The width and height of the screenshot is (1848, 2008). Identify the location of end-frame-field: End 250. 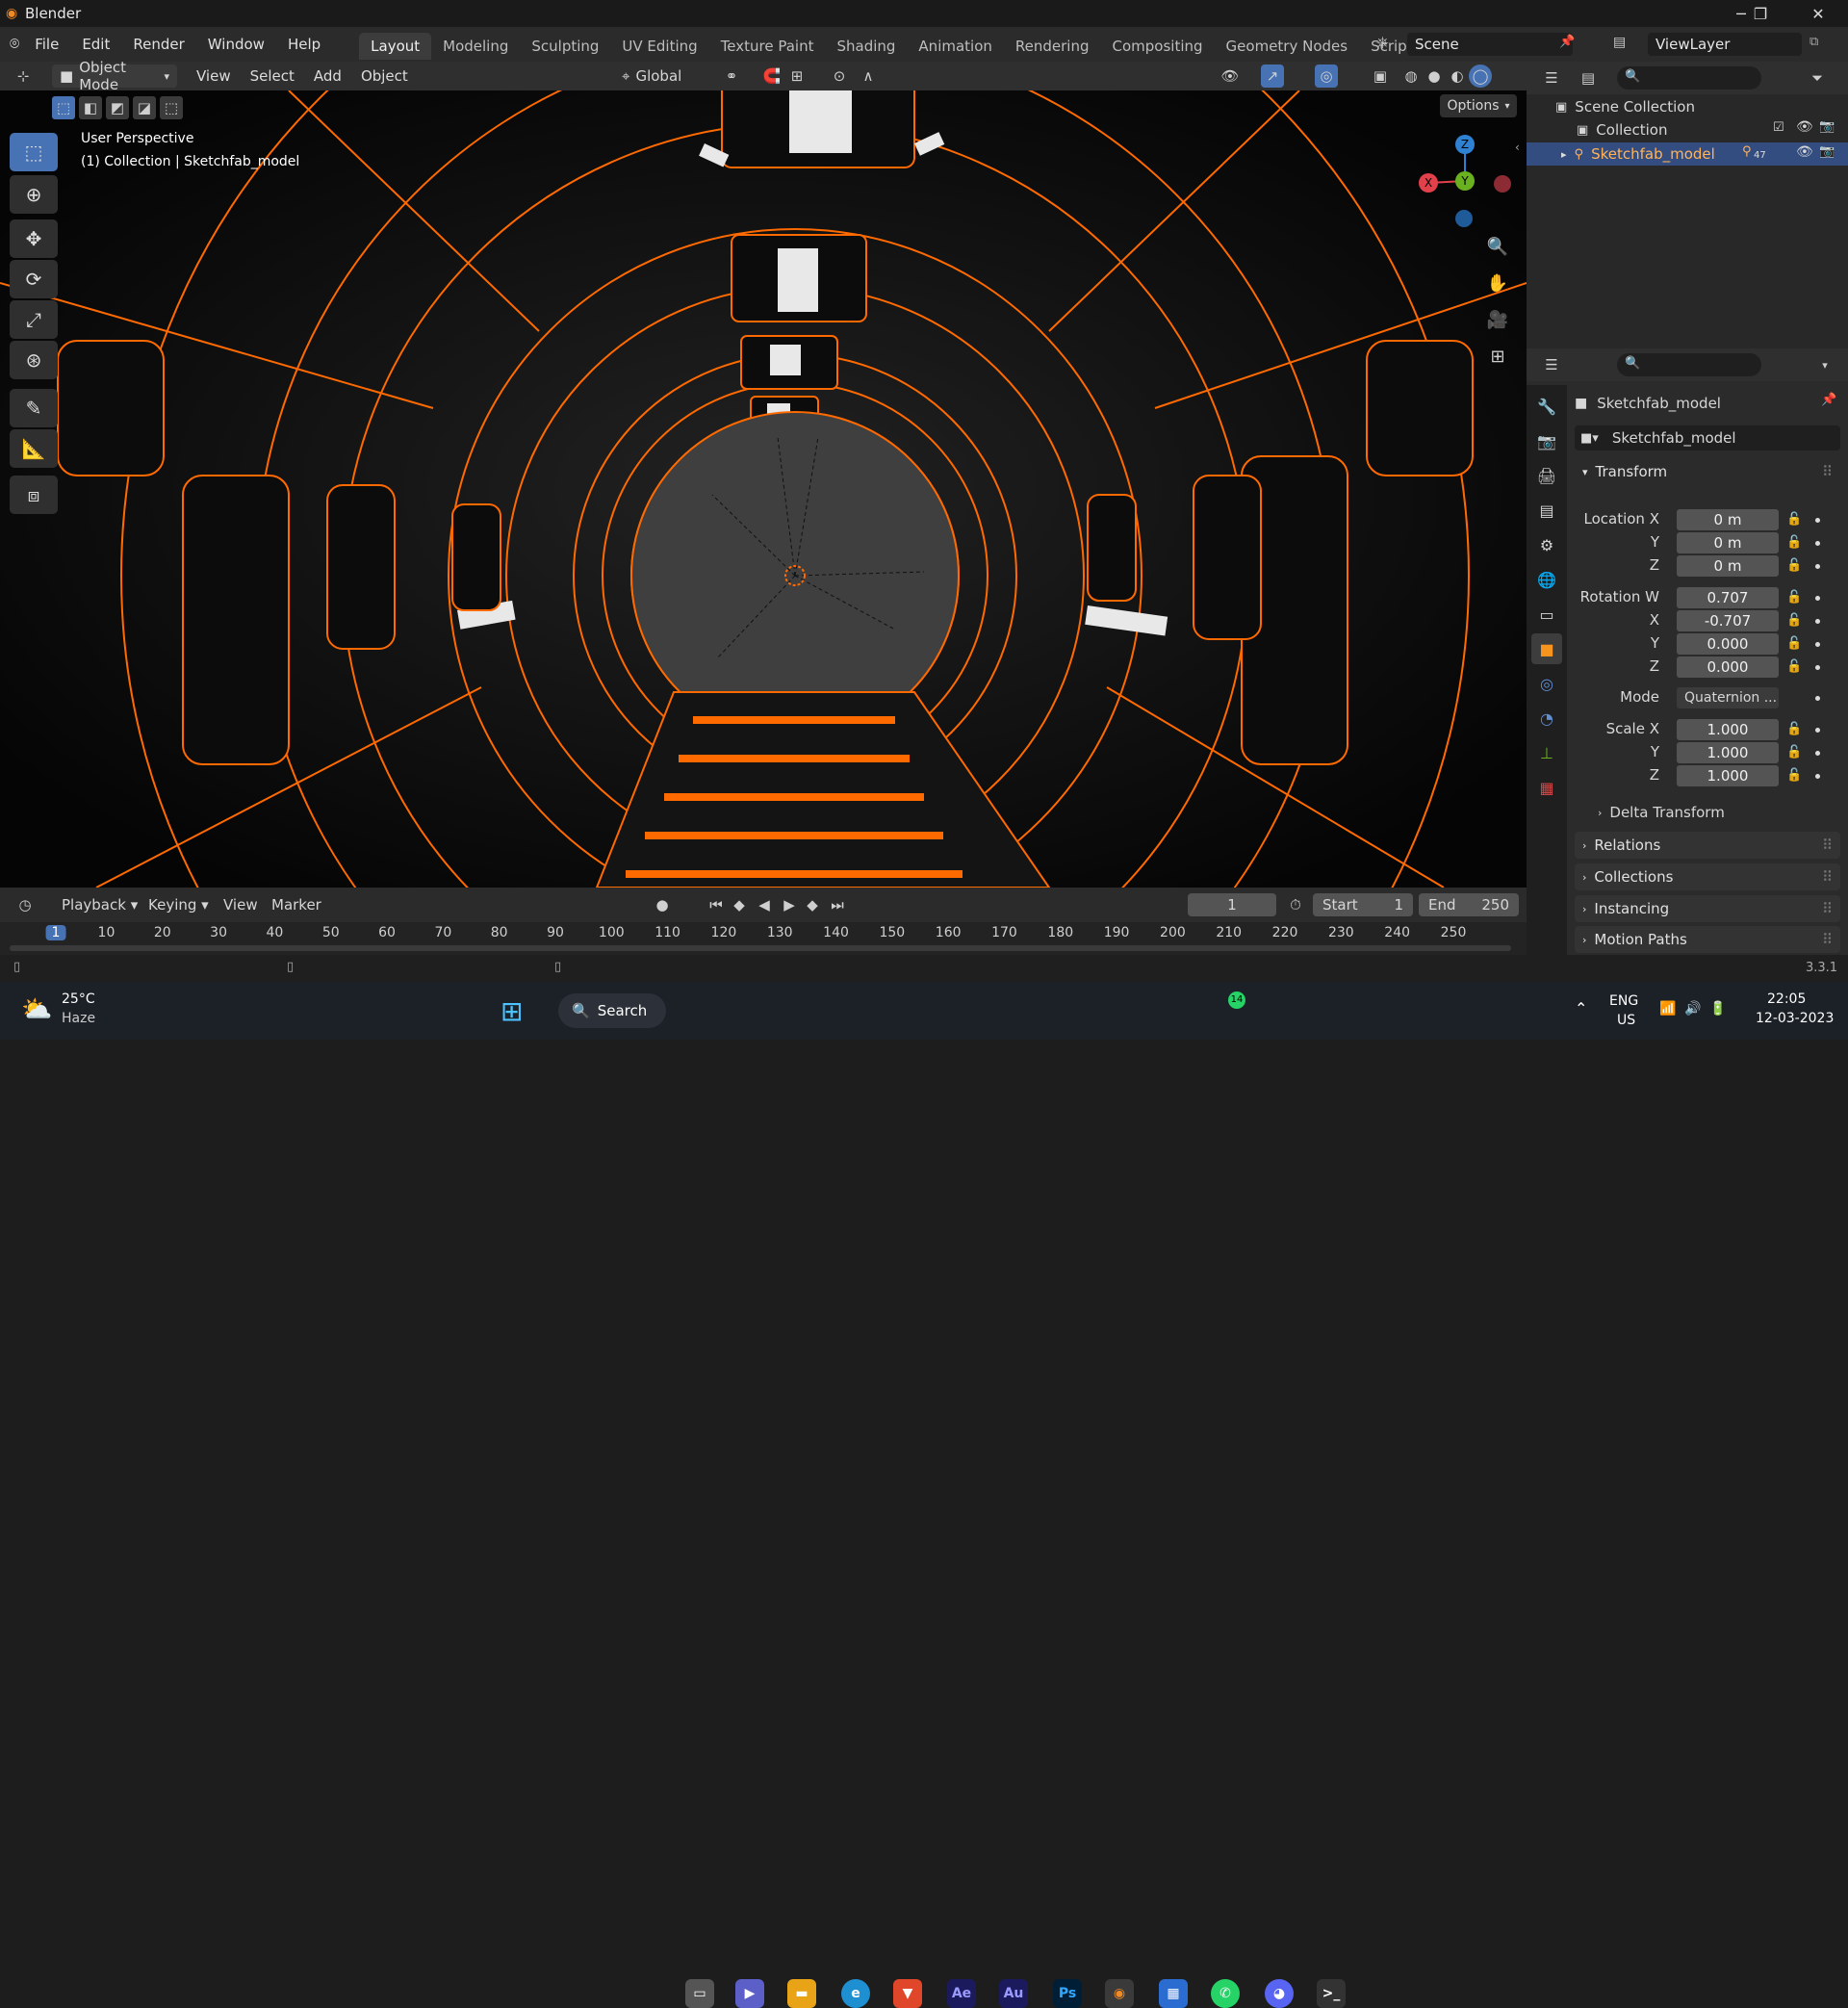
(1469, 904).